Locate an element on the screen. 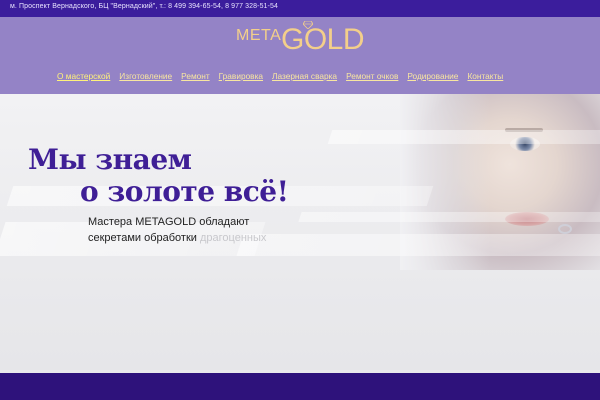 Image resolution: width=600 pixels, height=400 pixels. logo-gold-text: GOLD is located at coordinates (323, 39).